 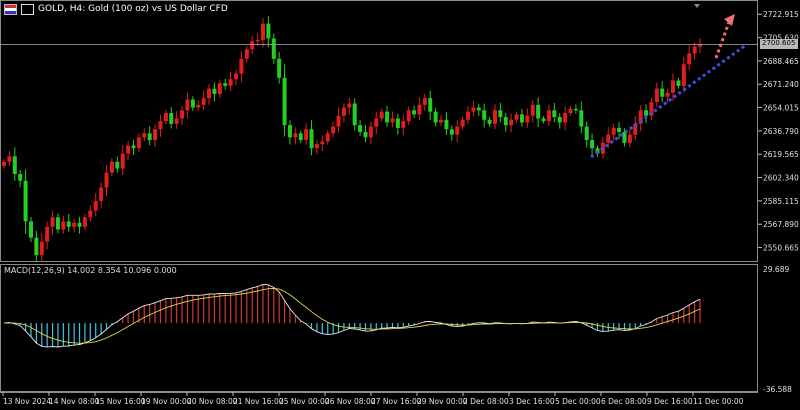 I want to click on time-axis-label: 11 Dec 00:00, so click(x=718, y=401).